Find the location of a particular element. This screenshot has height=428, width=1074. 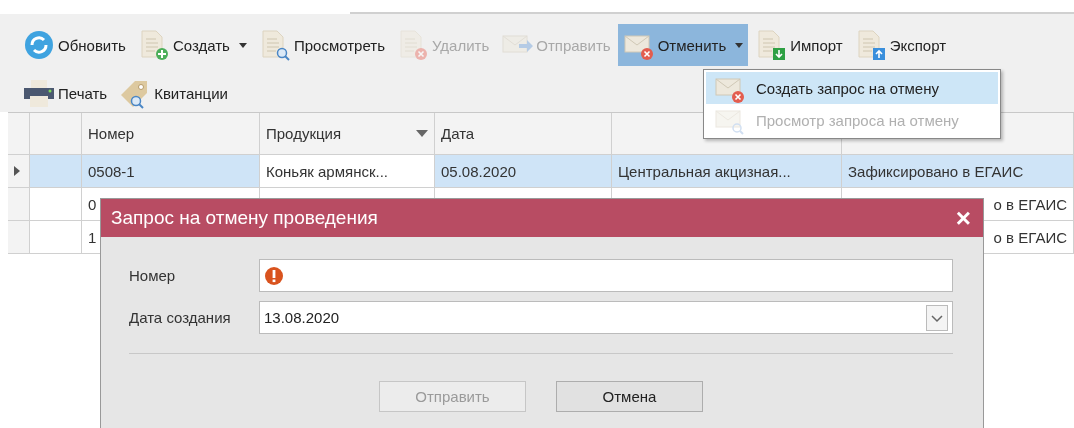

field-label: Дата создания is located at coordinates (180, 317).